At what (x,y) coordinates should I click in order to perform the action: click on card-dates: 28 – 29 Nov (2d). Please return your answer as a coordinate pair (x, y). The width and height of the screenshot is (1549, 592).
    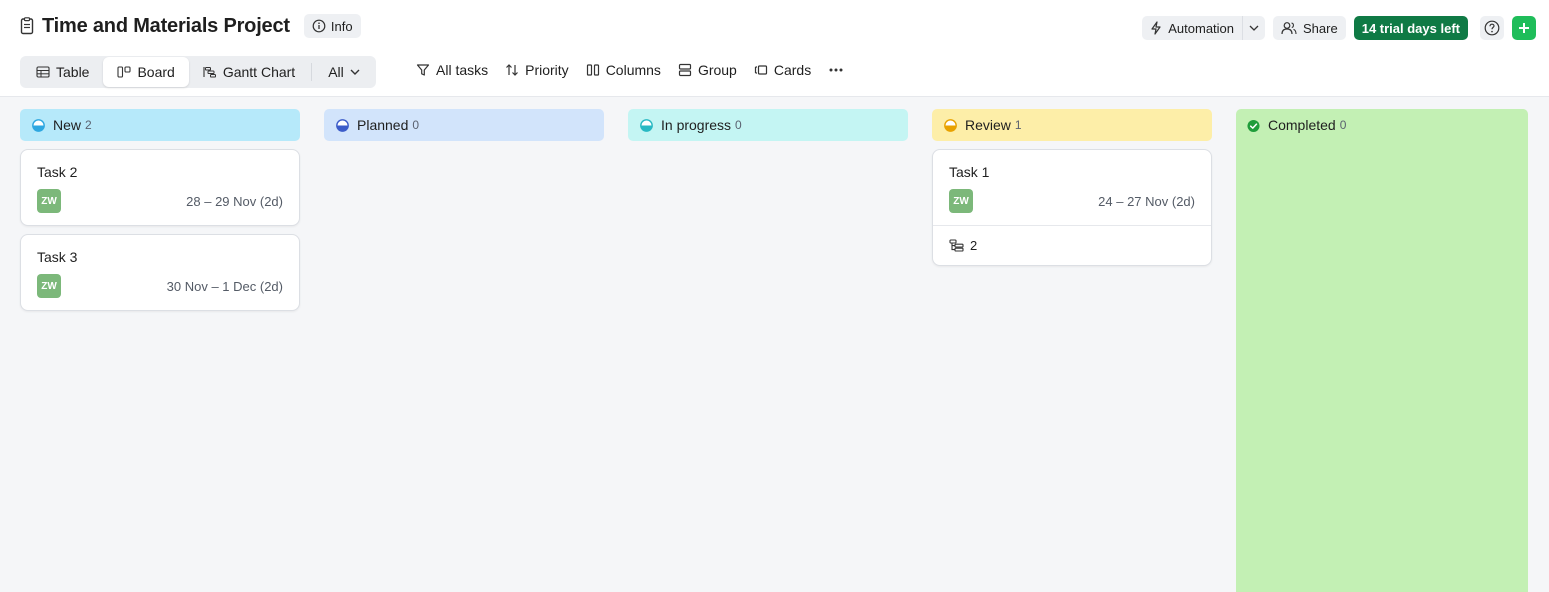
    Looking at the image, I should click on (234, 201).